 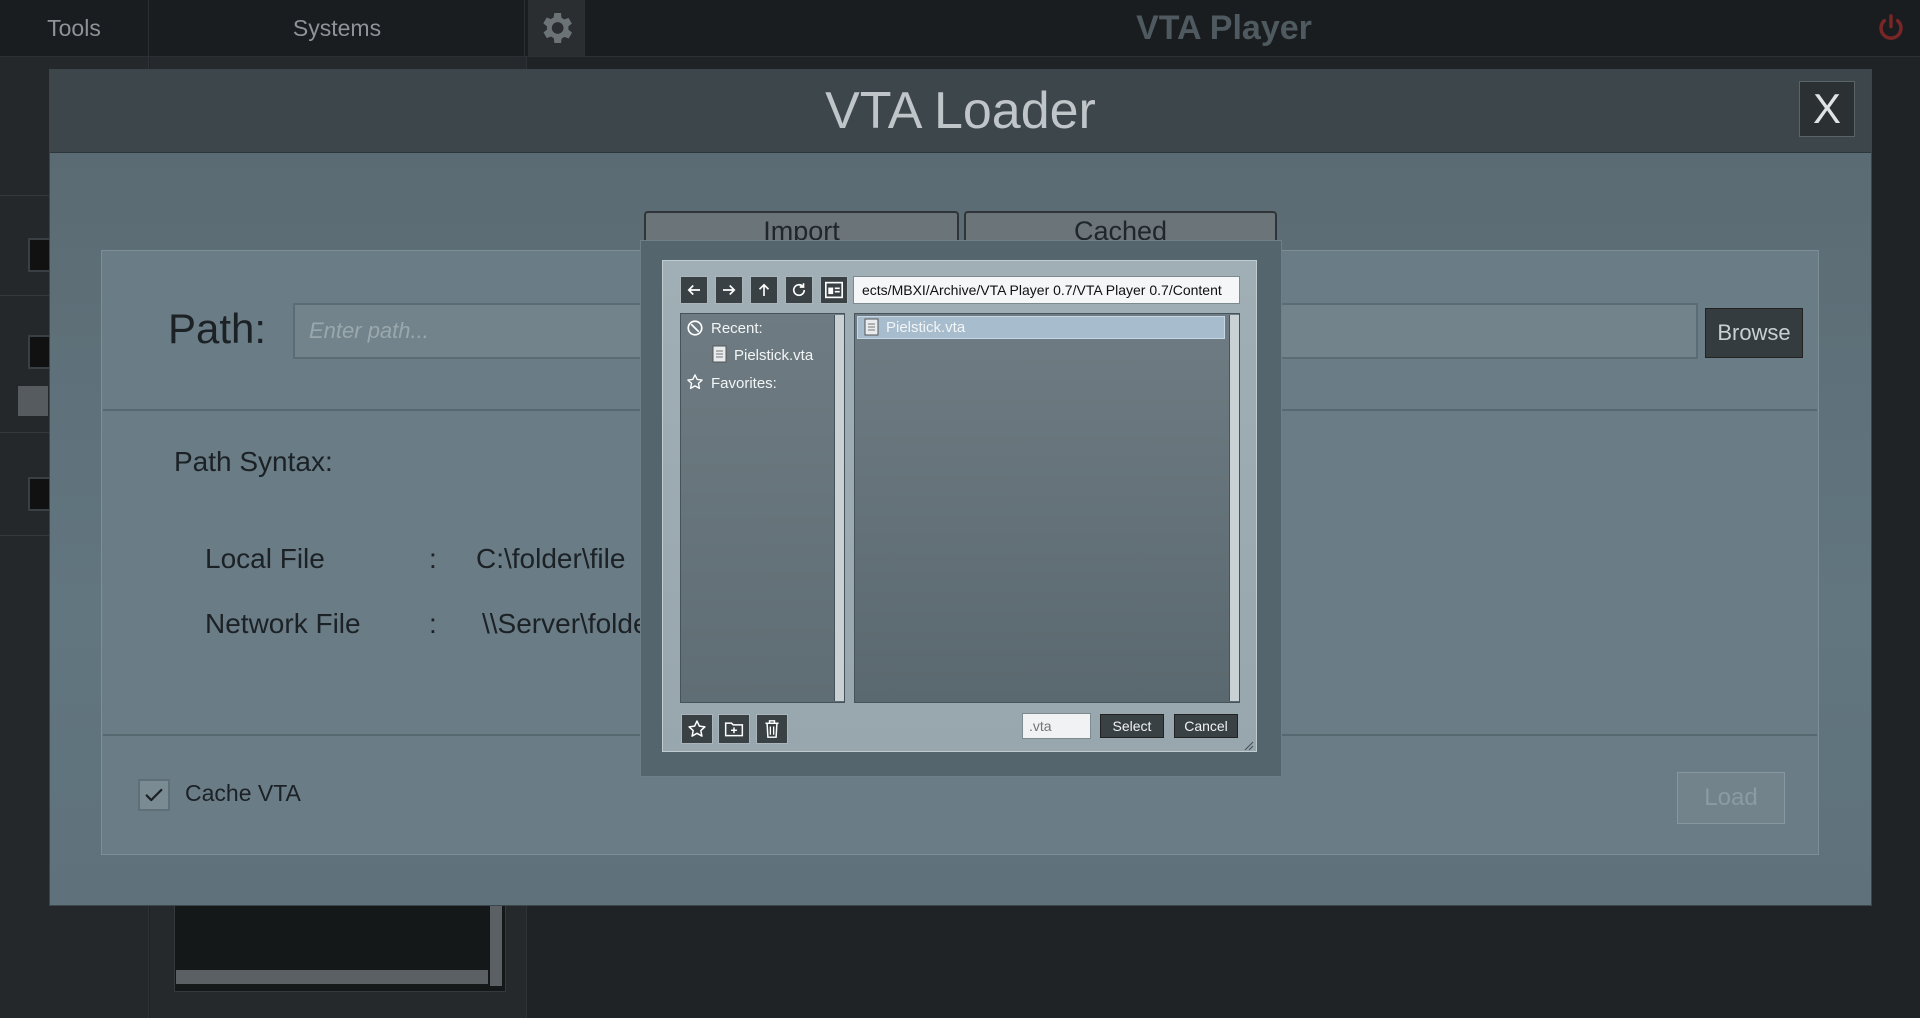 I want to click on checkmark-icon, so click(x=154, y=795).